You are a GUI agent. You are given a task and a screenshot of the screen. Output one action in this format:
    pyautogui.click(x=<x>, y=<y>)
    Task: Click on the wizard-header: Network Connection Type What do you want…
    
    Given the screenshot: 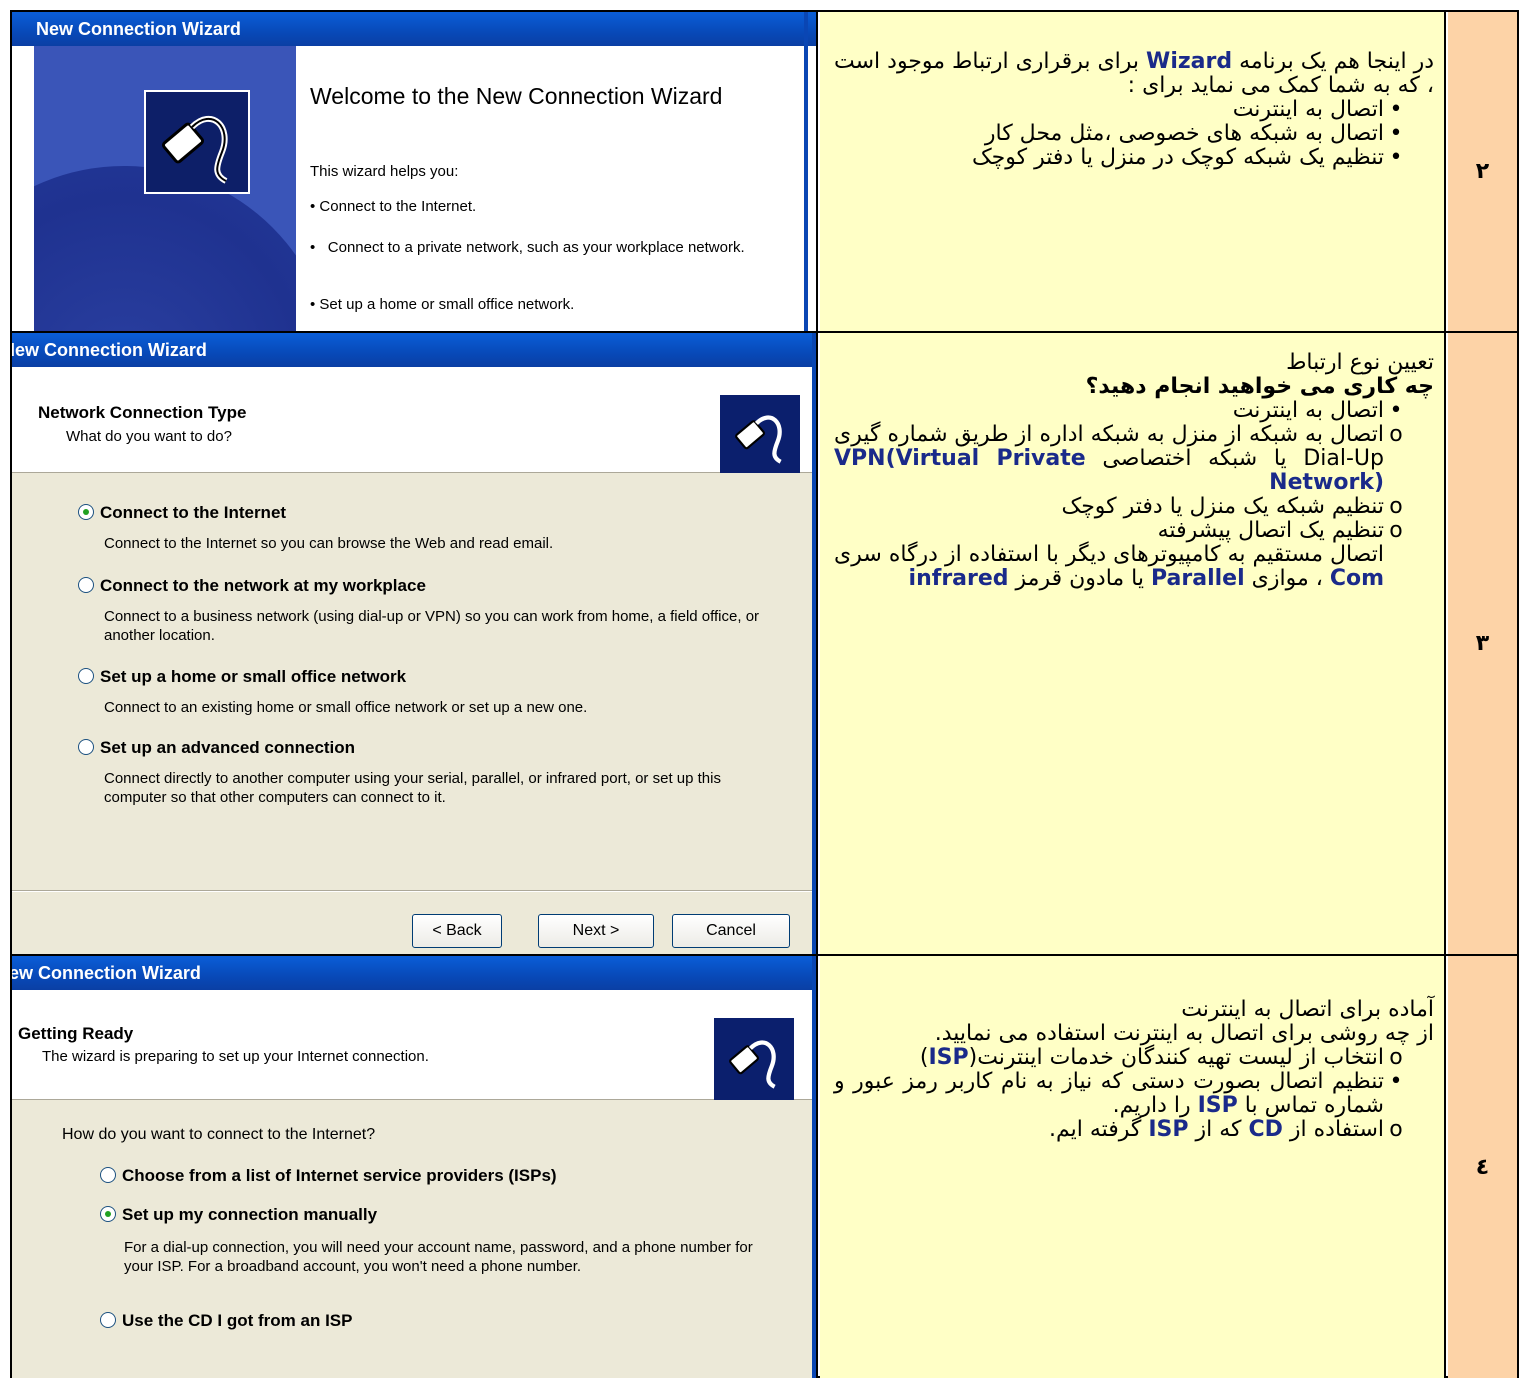 What is the action you would take?
    pyautogui.click(x=412, y=420)
    